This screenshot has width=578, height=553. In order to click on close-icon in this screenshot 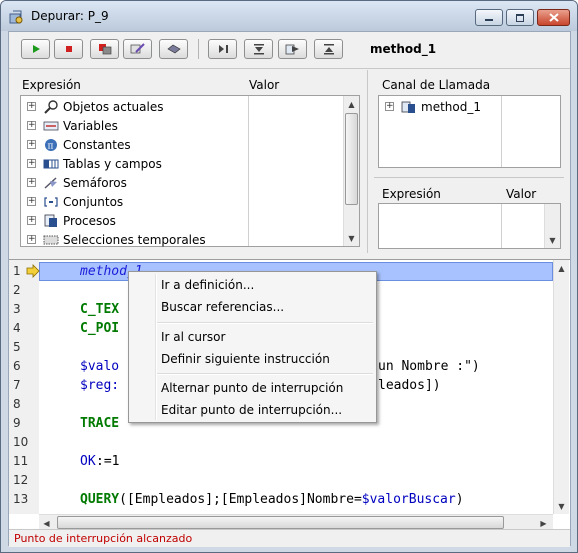, I will do `click(553, 17)`.